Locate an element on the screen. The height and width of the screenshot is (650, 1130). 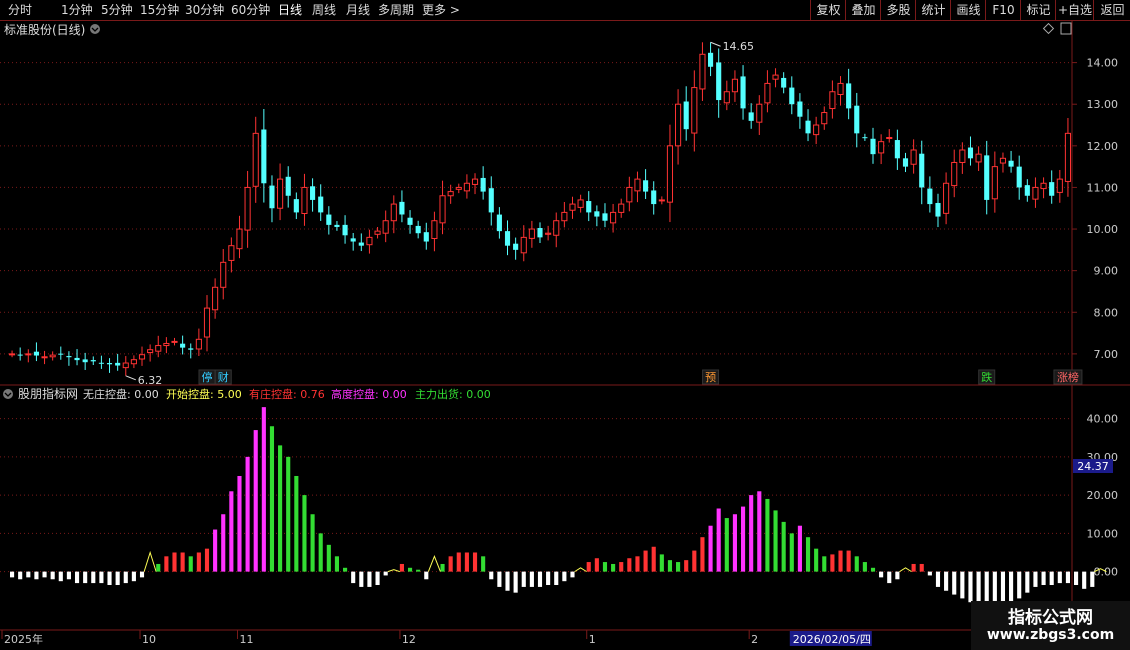
period-tab-10: 更多 > is located at coordinates (441, 10).